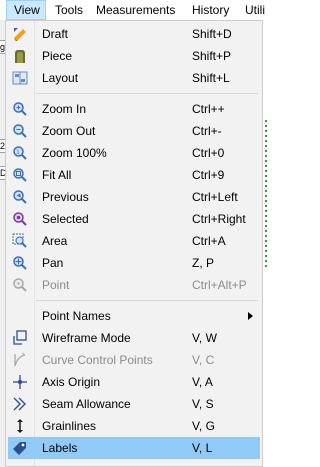 The image size is (320, 467). Describe the element at coordinates (134, 34) in the screenshot. I see `menu-item-draft: Draft Shift+D` at that location.